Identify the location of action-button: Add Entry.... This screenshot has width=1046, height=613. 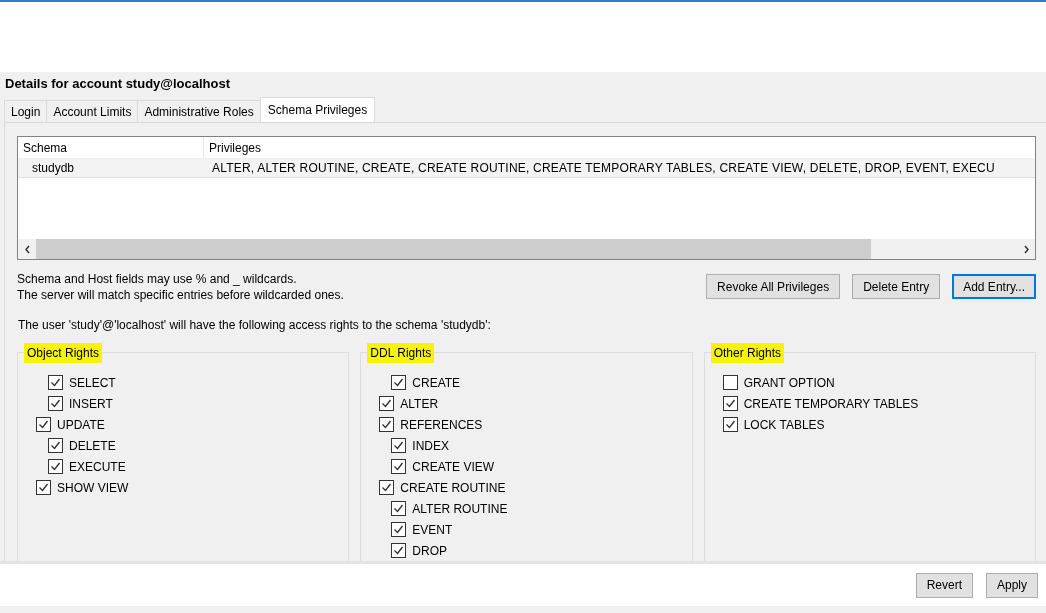
(994, 286).